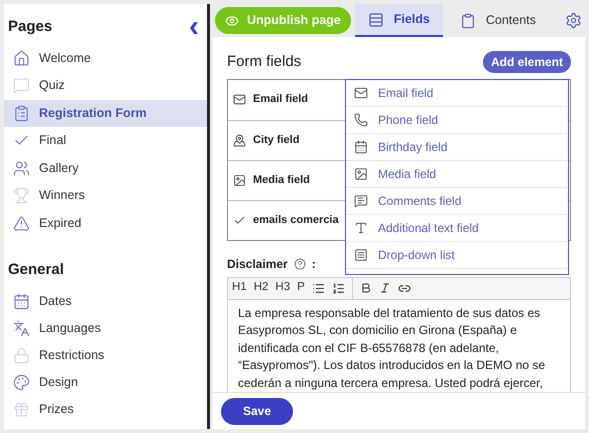  What do you see at coordinates (314, 264) in the screenshot?
I see `colon: :` at bounding box center [314, 264].